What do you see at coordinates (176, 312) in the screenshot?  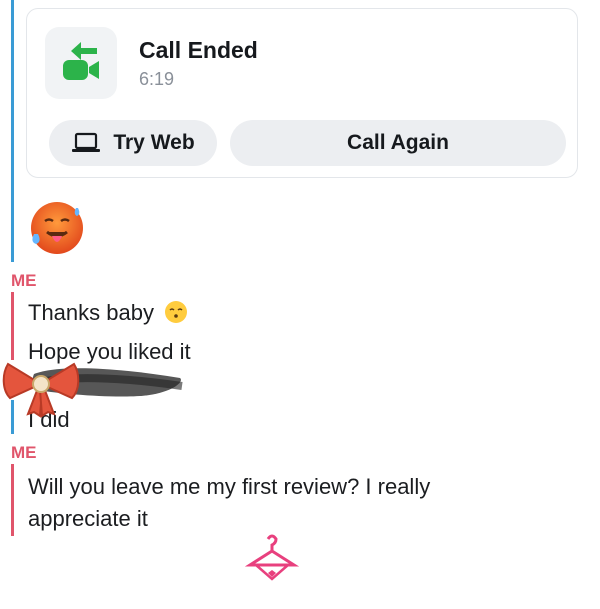 I see `kissing-emoji` at bounding box center [176, 312].